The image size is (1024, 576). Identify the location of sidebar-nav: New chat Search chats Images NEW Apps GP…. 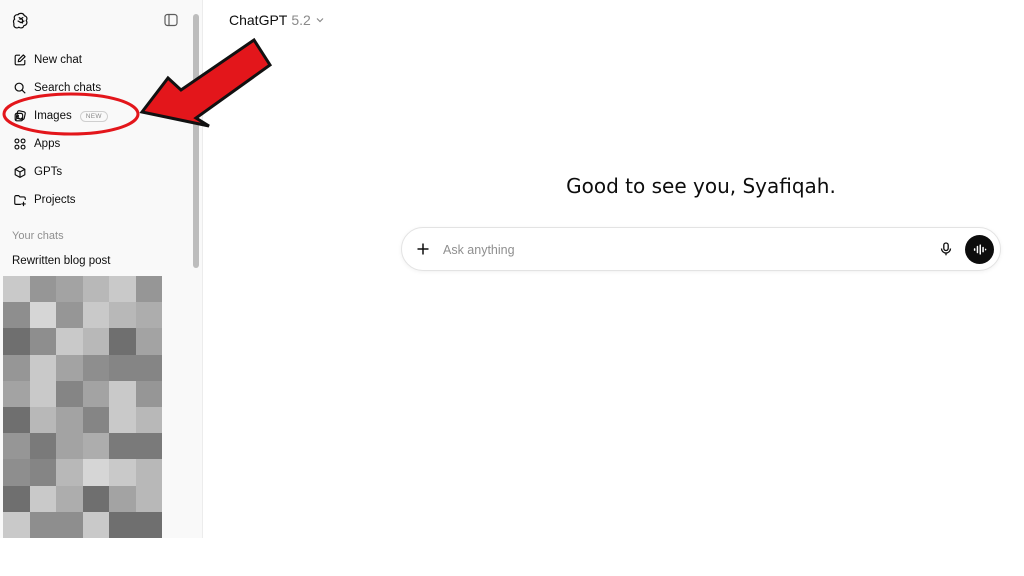
(101, 130).